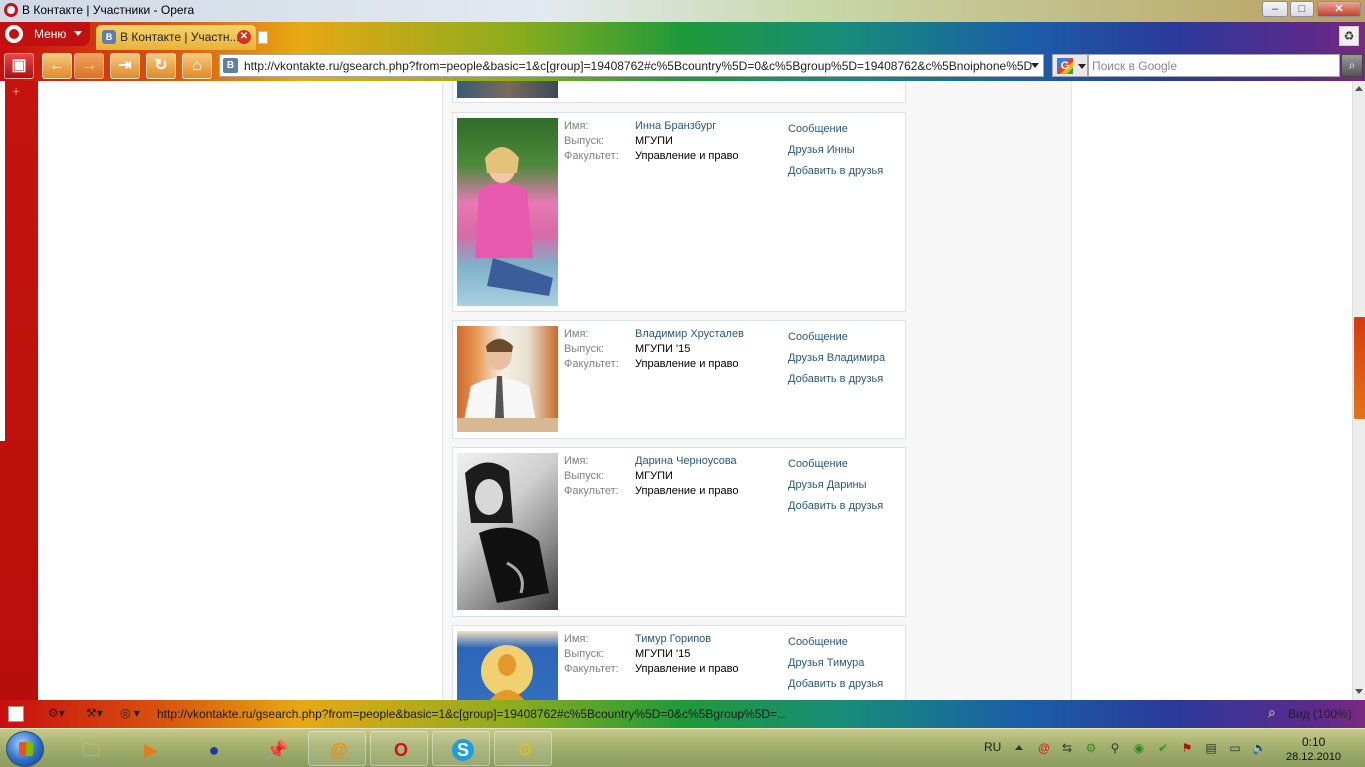 The height and width of the screenshot is (767, 1365). Describe the element at coordinates (1352, 65) in the screenshot. I see `search-icon: ⌕` at that location.